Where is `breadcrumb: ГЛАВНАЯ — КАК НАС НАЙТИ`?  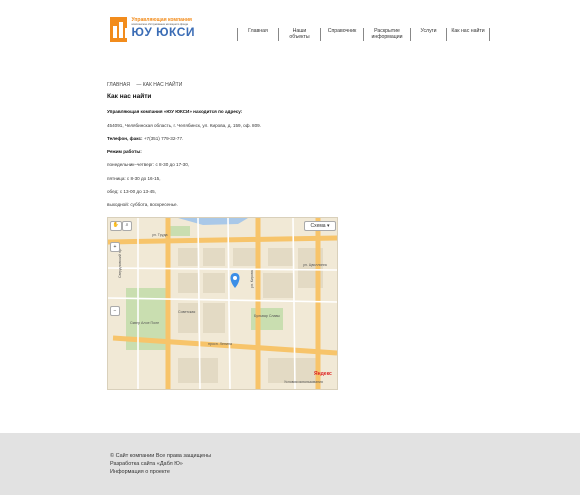 breadcrumb: ГЛАВНАЯ — КАК НАС НАЙТИ is located at coordinates (147, 85).